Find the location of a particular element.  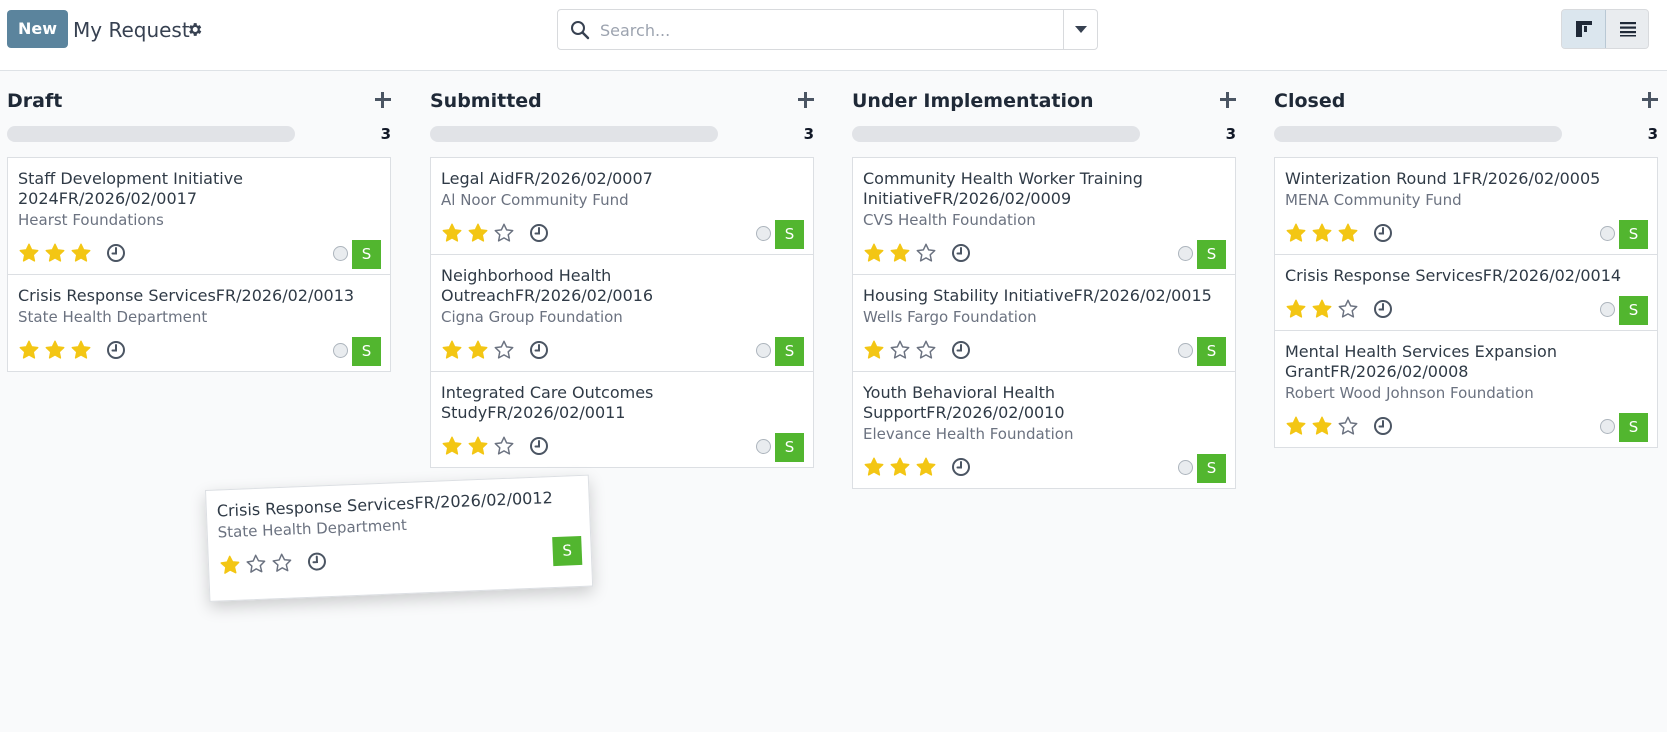

kanban-card: Crisis Response ServicesFR/2026/02/0014 S is located at coordinates (1466, 293).